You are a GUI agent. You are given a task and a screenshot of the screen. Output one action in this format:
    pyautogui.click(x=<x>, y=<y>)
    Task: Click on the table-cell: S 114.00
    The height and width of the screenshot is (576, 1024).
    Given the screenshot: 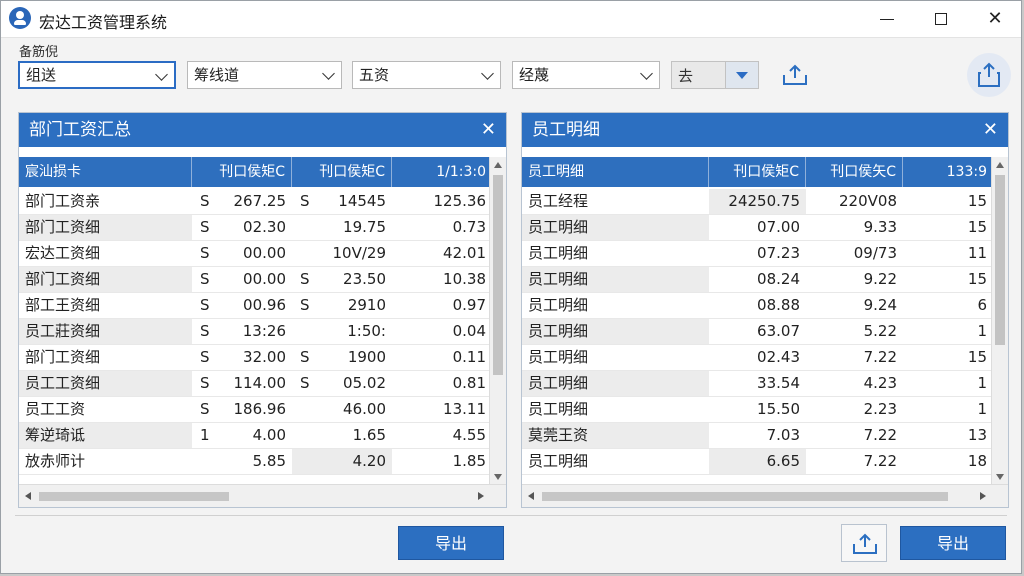 What is the action you would take?
    pyautogui.click(x=242, y=383)
    